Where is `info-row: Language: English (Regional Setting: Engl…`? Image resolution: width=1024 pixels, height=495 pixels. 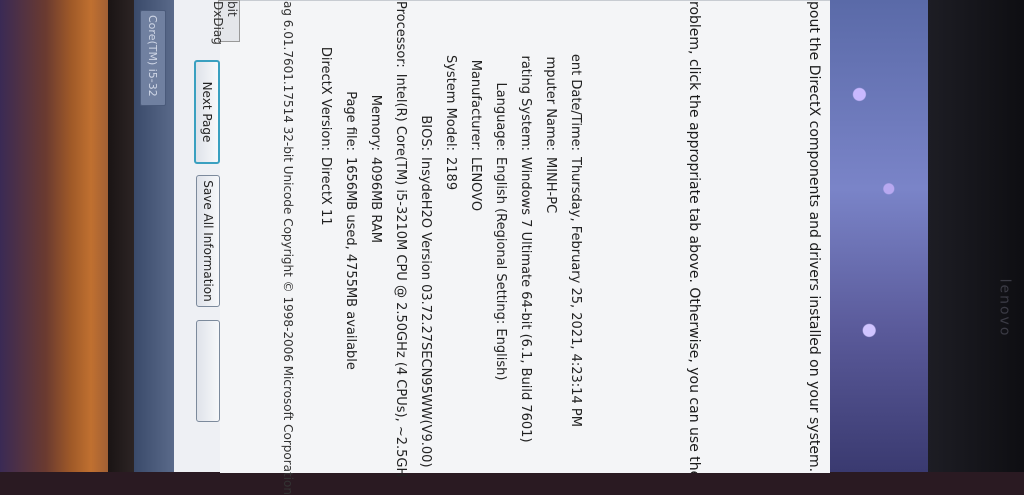 info-row: Language: English (Regional Setting: Engl… is located at coordinates (500, 237).